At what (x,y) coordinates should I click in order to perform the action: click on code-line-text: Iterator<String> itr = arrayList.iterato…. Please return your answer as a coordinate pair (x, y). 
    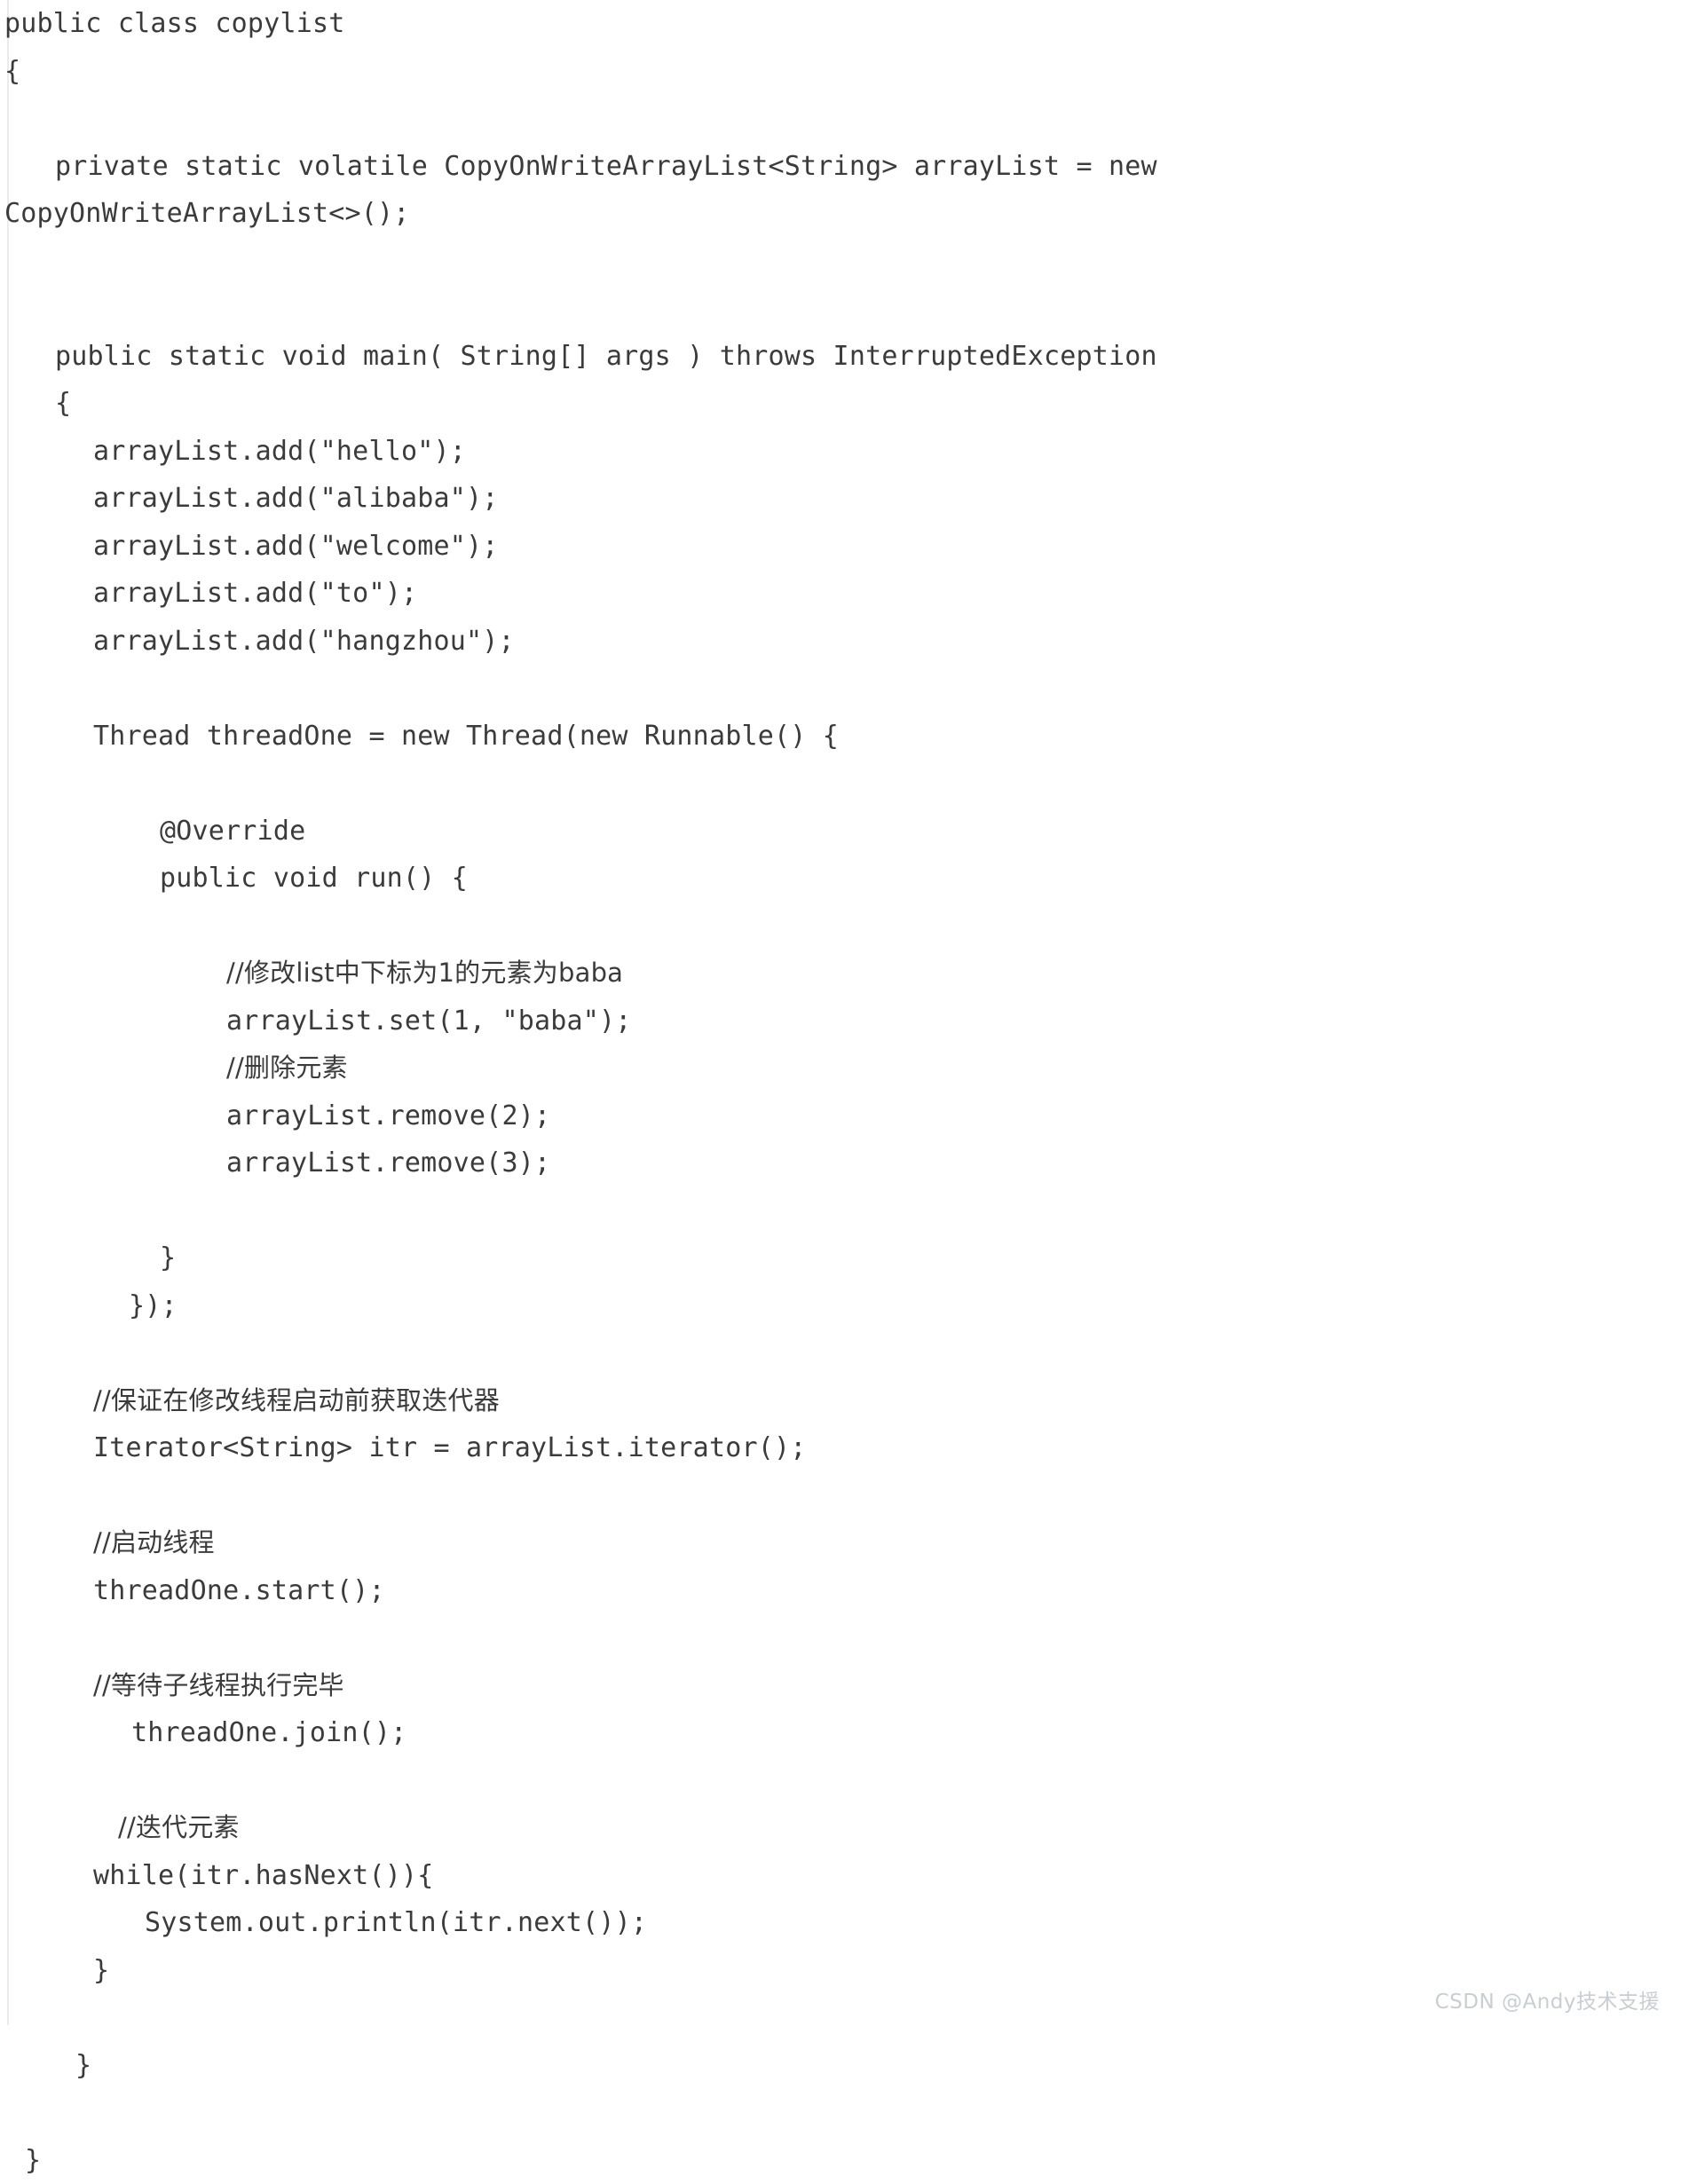
    Looking at the image, I should click on (450, 1448).